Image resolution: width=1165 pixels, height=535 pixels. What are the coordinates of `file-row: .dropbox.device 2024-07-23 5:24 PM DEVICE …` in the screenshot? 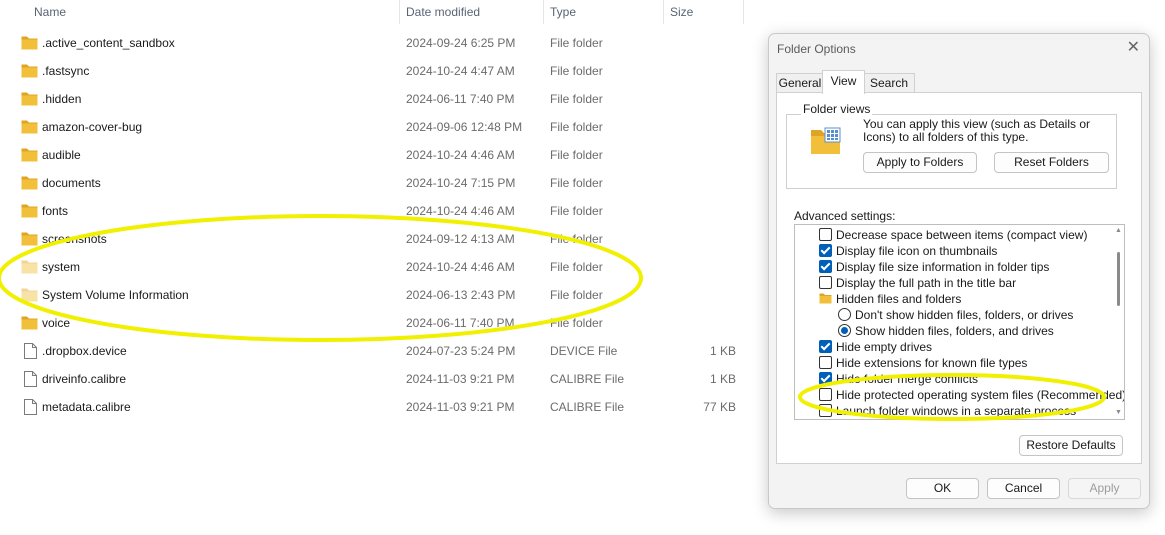 It's located at (380, 351).